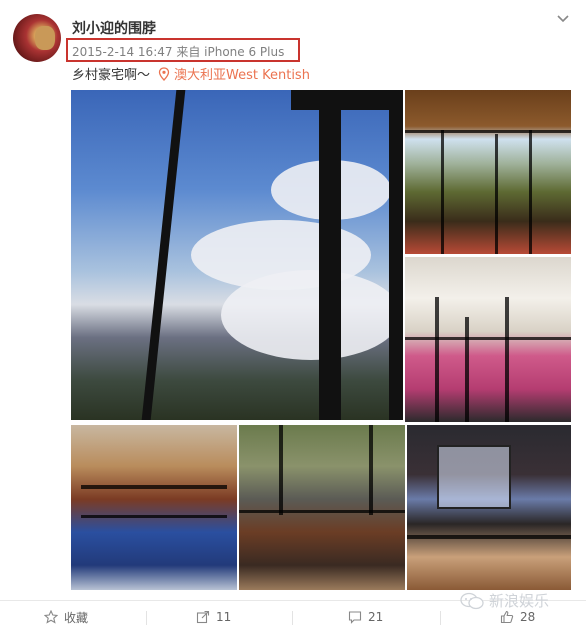 The width and height of the screenshot is (586, 633). I want to click on wechat-icon, so click(472, 600).